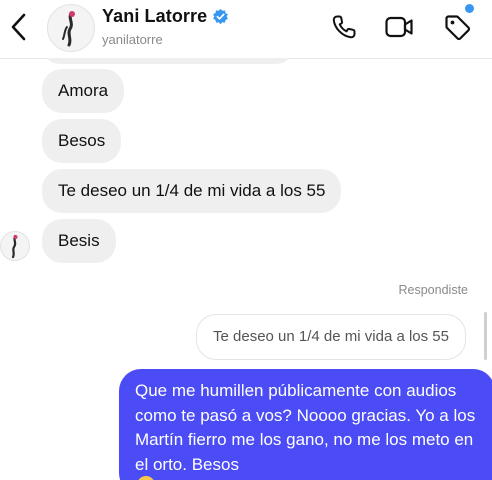  I want to click on previous-message-bubble, so click(168, 61).